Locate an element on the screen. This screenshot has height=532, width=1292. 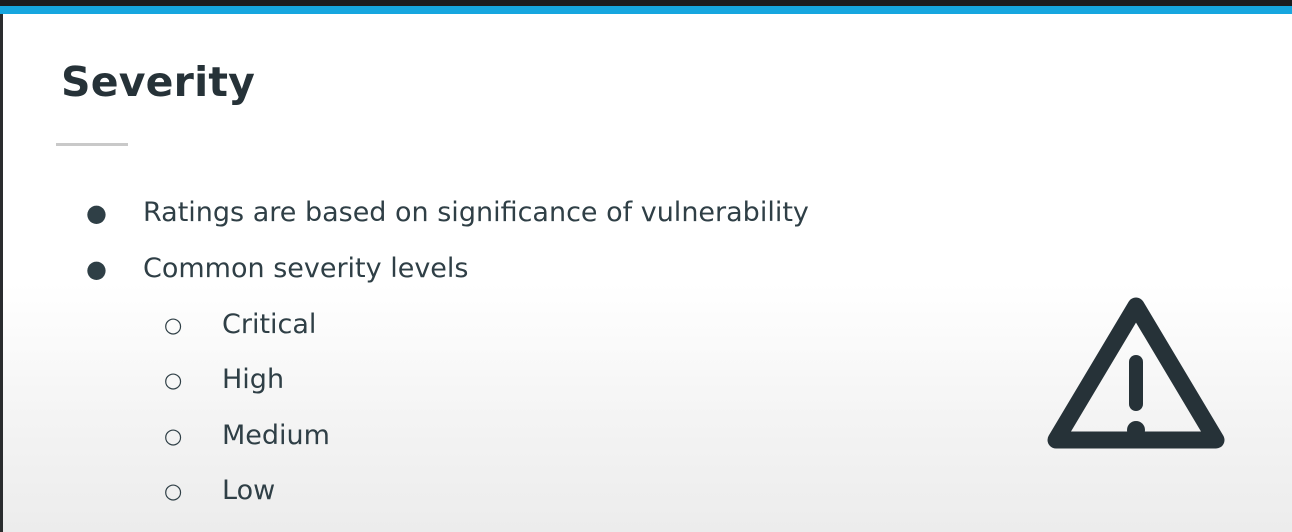
sub-bullet-text: High is located at coordinates (253, 379).